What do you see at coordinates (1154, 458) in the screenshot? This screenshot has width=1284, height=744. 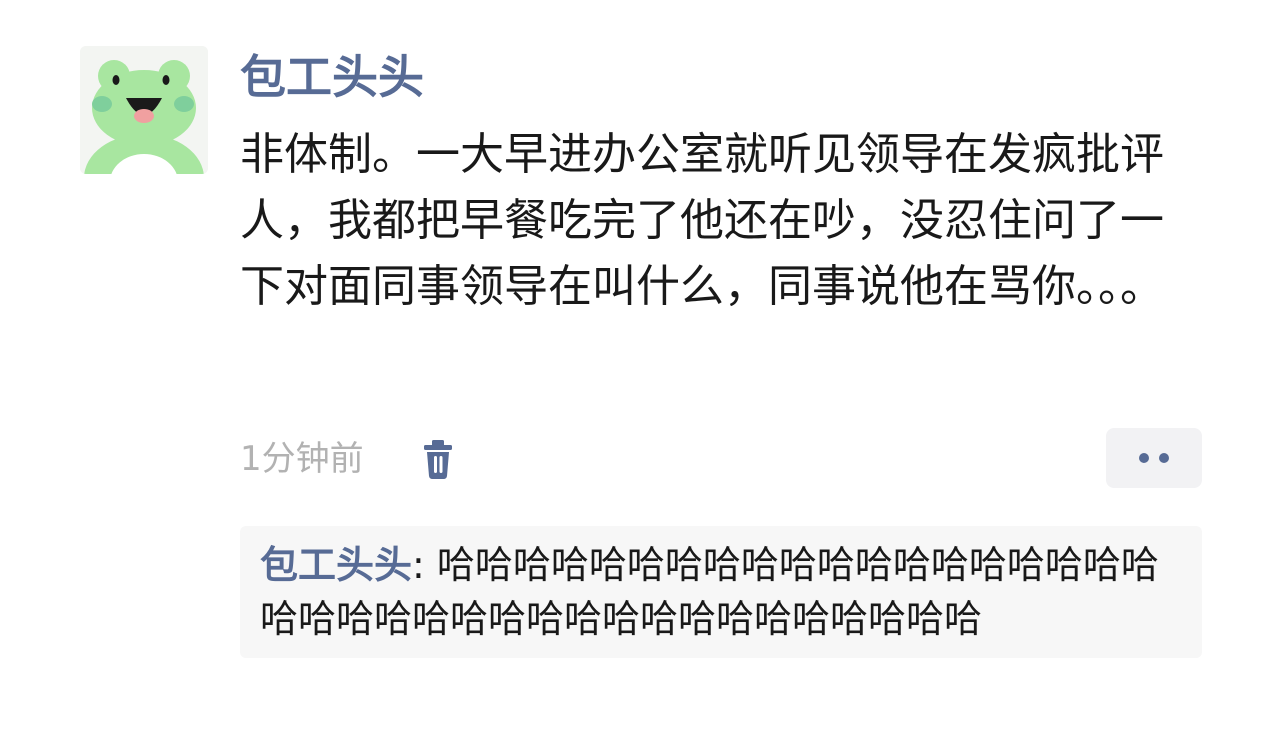 I see `more-actions-button` at bounding box center [1154, 458].